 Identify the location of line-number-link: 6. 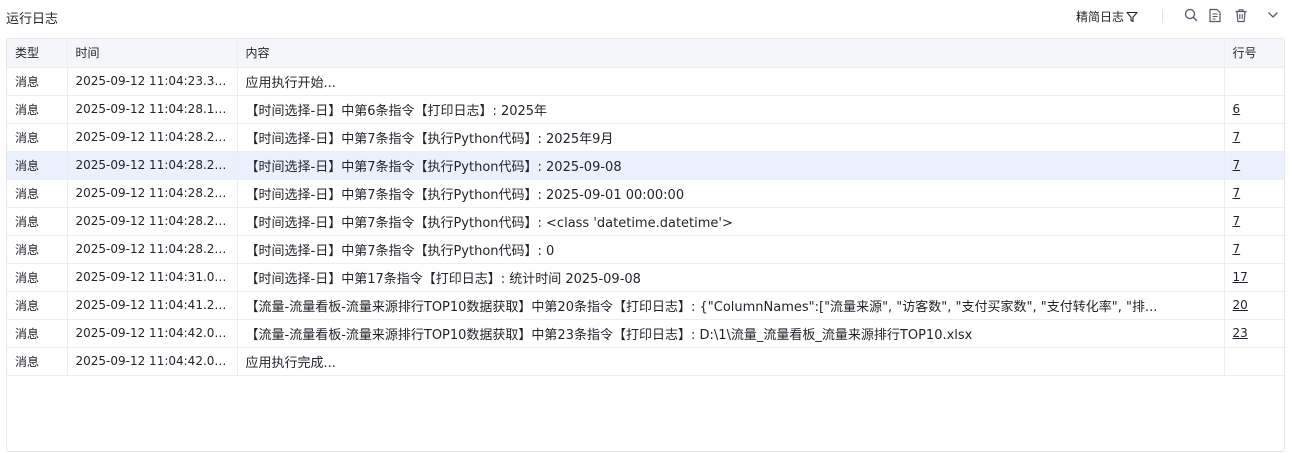
(1237, 109).